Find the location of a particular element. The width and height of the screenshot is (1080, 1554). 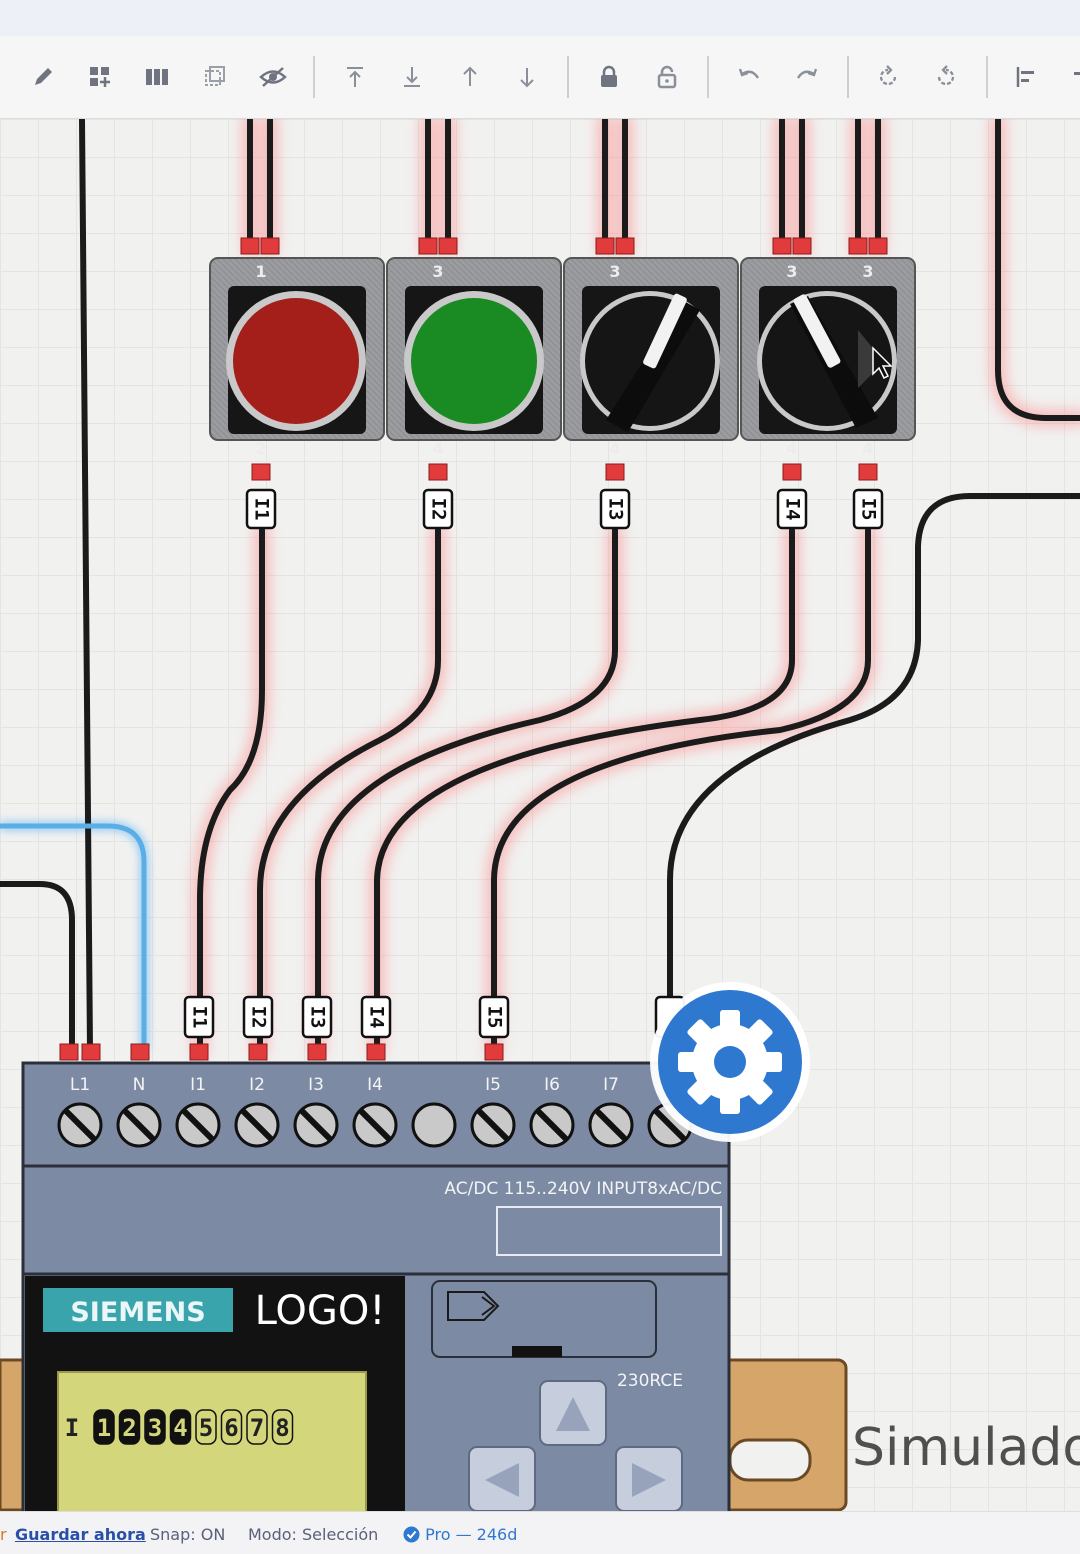

snap-status: Snap: ON is located at coordinates (187, 1534).